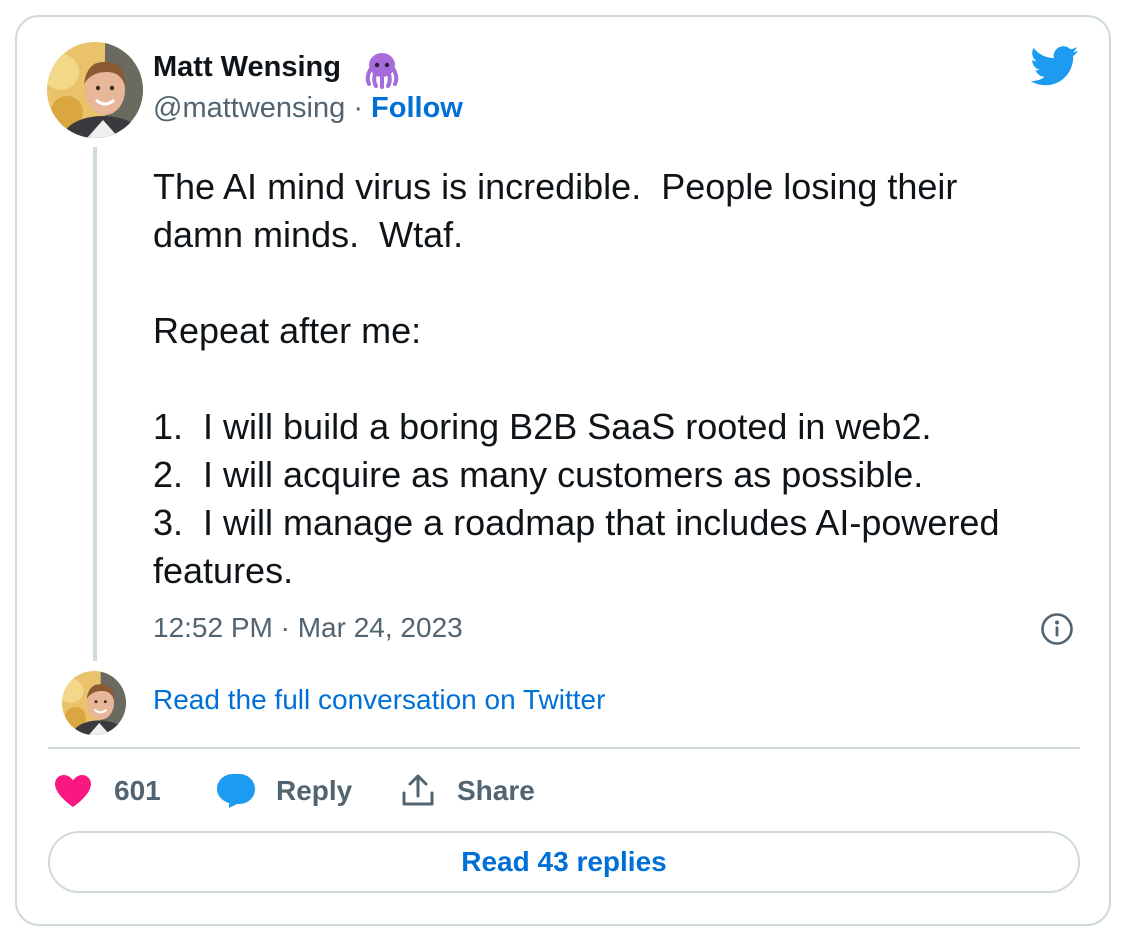 The image size is (1130, 944). Describe the element at coordinates (95, 404) in the screenshot. I see `thread-line` at that location.